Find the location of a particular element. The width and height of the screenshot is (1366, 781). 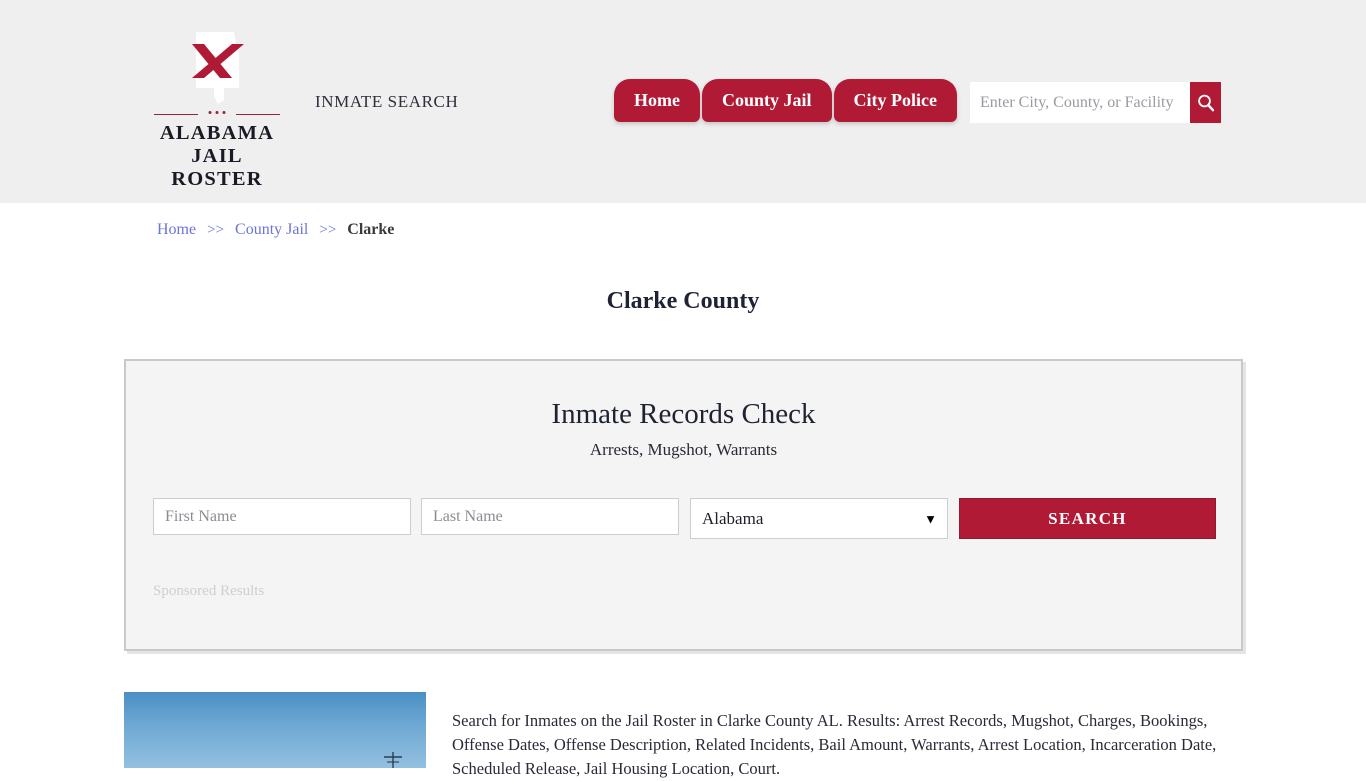

header-search-button is located at coordinates (1205, 102).